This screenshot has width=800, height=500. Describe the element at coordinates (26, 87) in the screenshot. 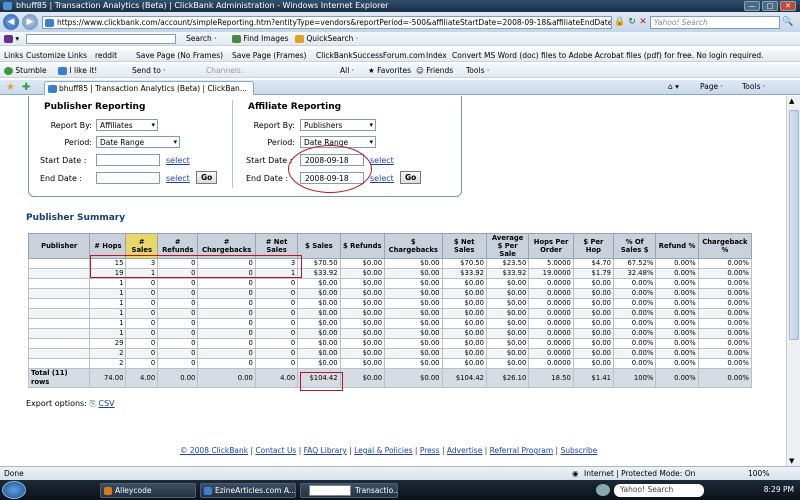

I see `add-favorite-icon: ✚` at that location.